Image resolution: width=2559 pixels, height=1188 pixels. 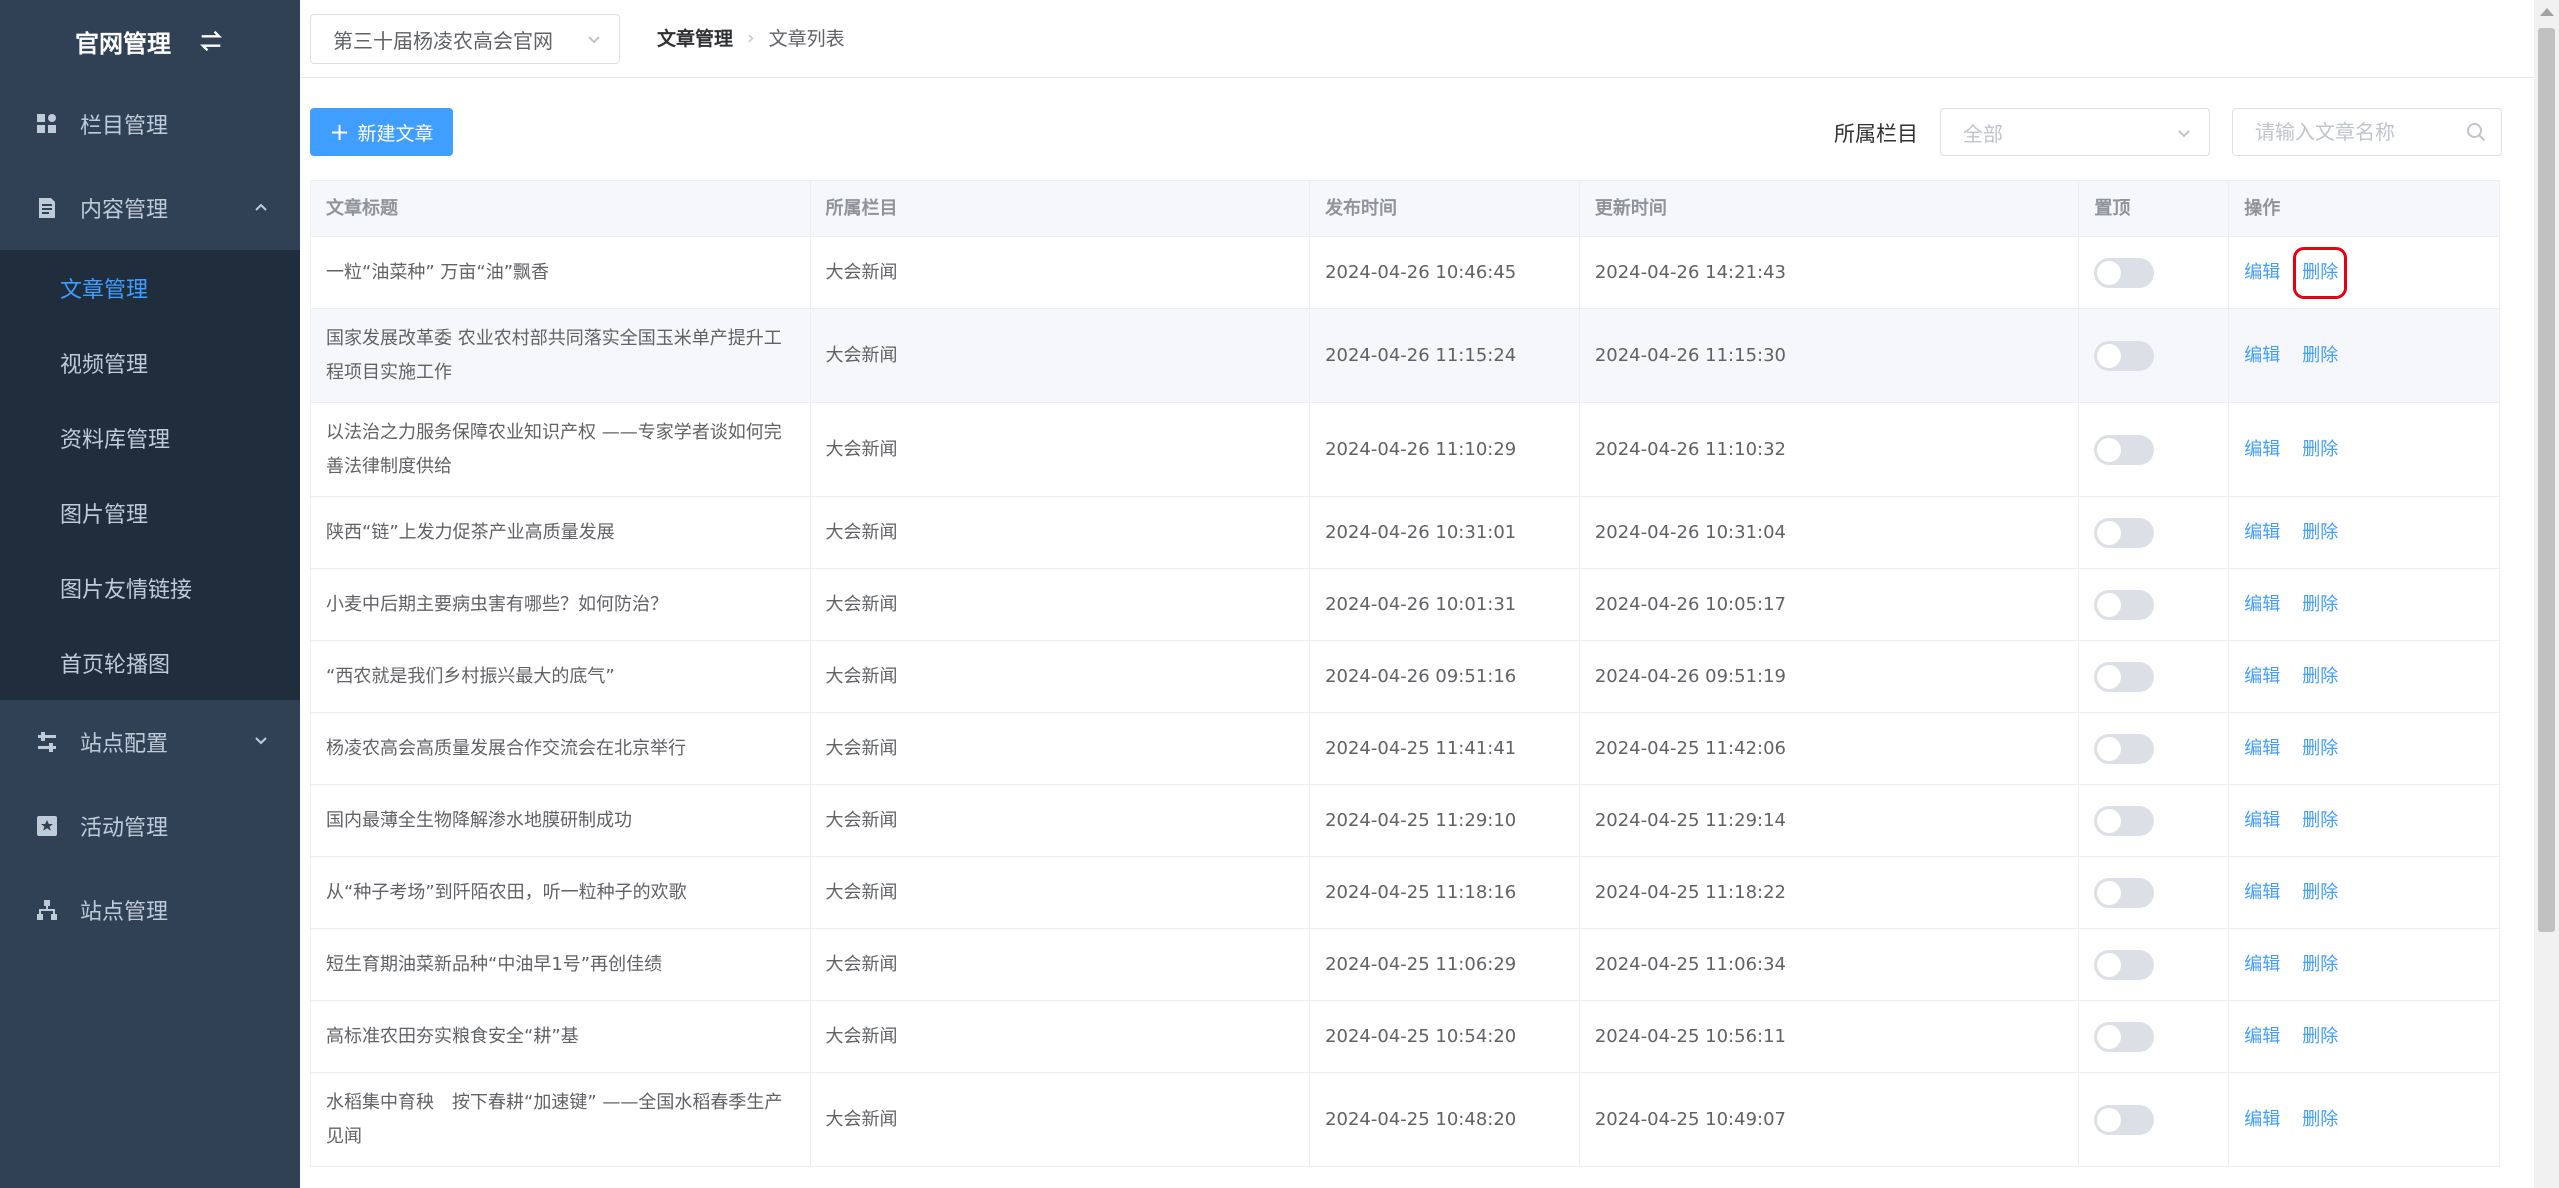 I want to click on scrollbar-thumb, so click(x=2546, y=480).